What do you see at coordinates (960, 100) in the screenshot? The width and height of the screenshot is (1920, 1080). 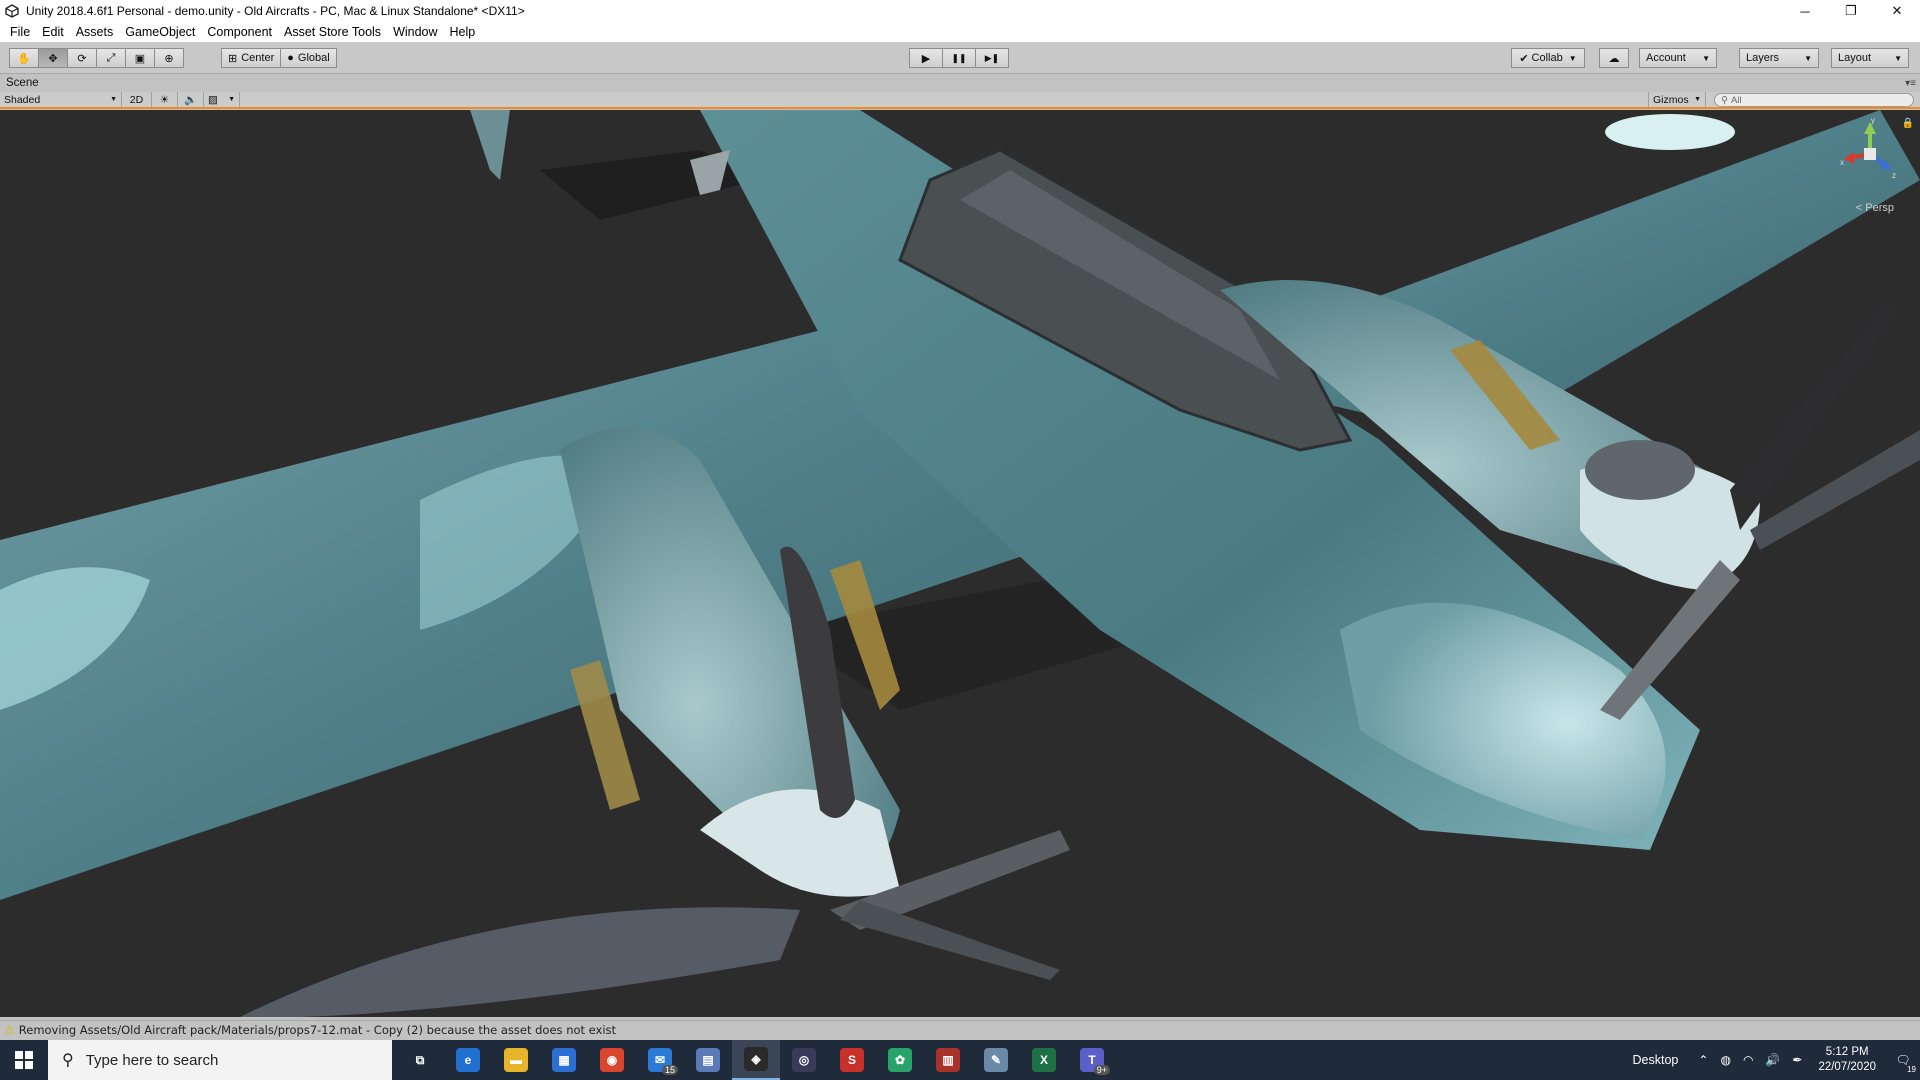 I see `scene-toolbar: Shaded ▼ 2D ☀ 🔈 ▨ ▼ Gizmos ▼ ⚲ All` at bounding box center [960, 100].